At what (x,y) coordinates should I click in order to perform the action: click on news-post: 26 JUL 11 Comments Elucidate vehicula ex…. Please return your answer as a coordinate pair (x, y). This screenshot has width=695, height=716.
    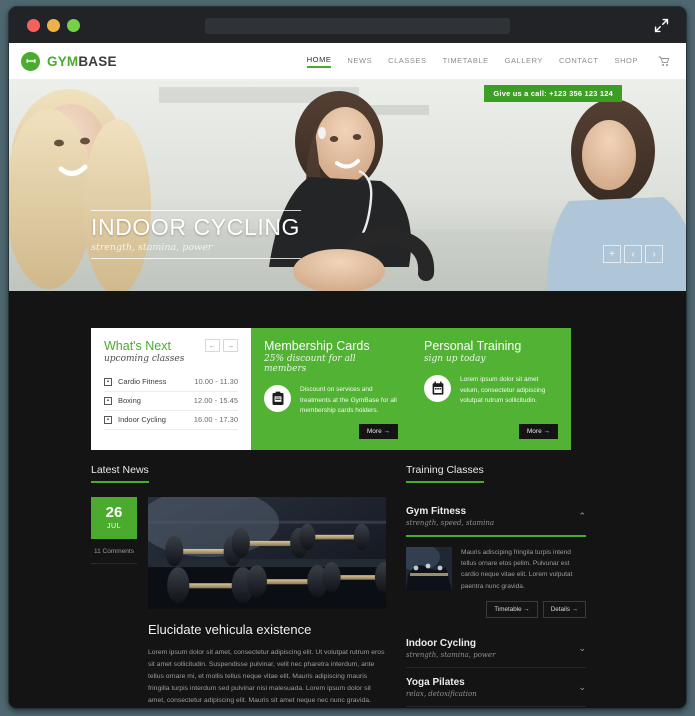
    Looking at the image, I should click on (238, 602).